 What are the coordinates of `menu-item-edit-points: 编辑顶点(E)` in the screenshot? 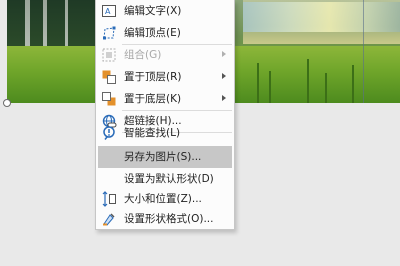 It's located at (165, 33).